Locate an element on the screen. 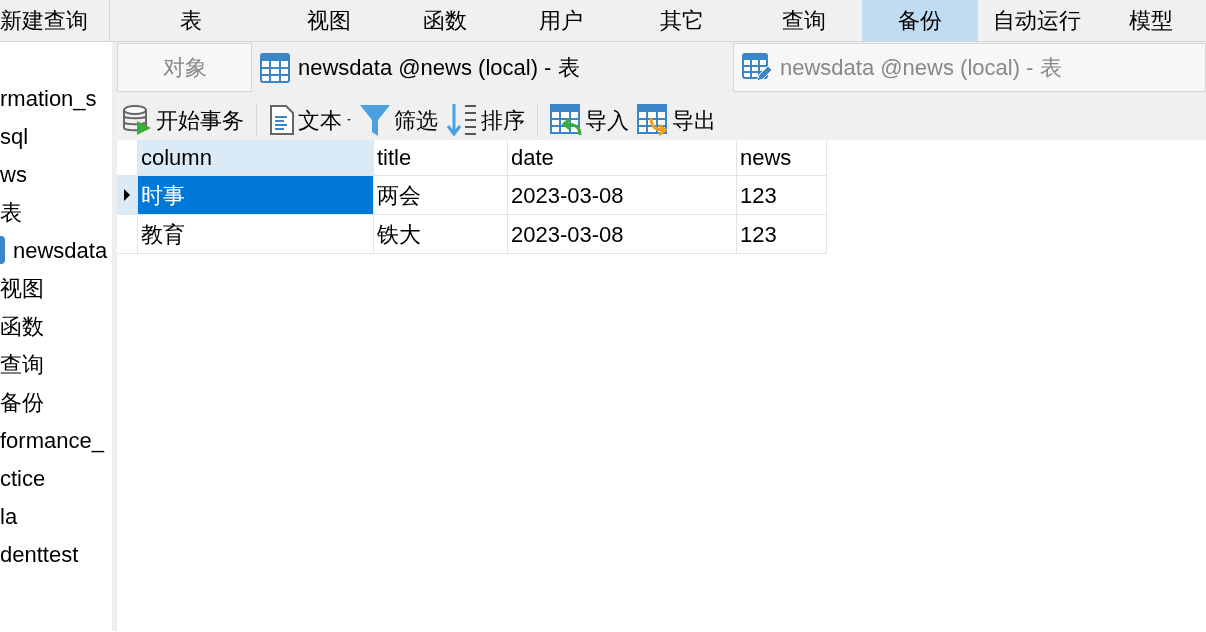 The width and height of the screenshot is (1206, 632). document-icon is located at coordinates (282, 120).